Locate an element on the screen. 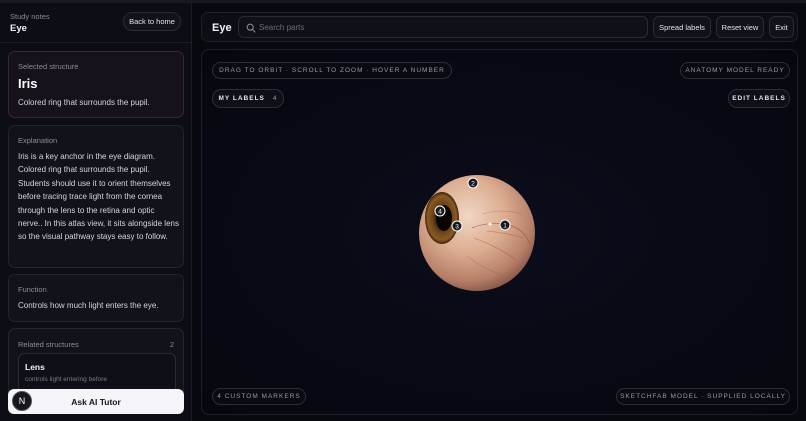 The height and width of the screenshot is (421, 806). function-text: Controls how much light enters the eye. is located at coordinates (88, 305).